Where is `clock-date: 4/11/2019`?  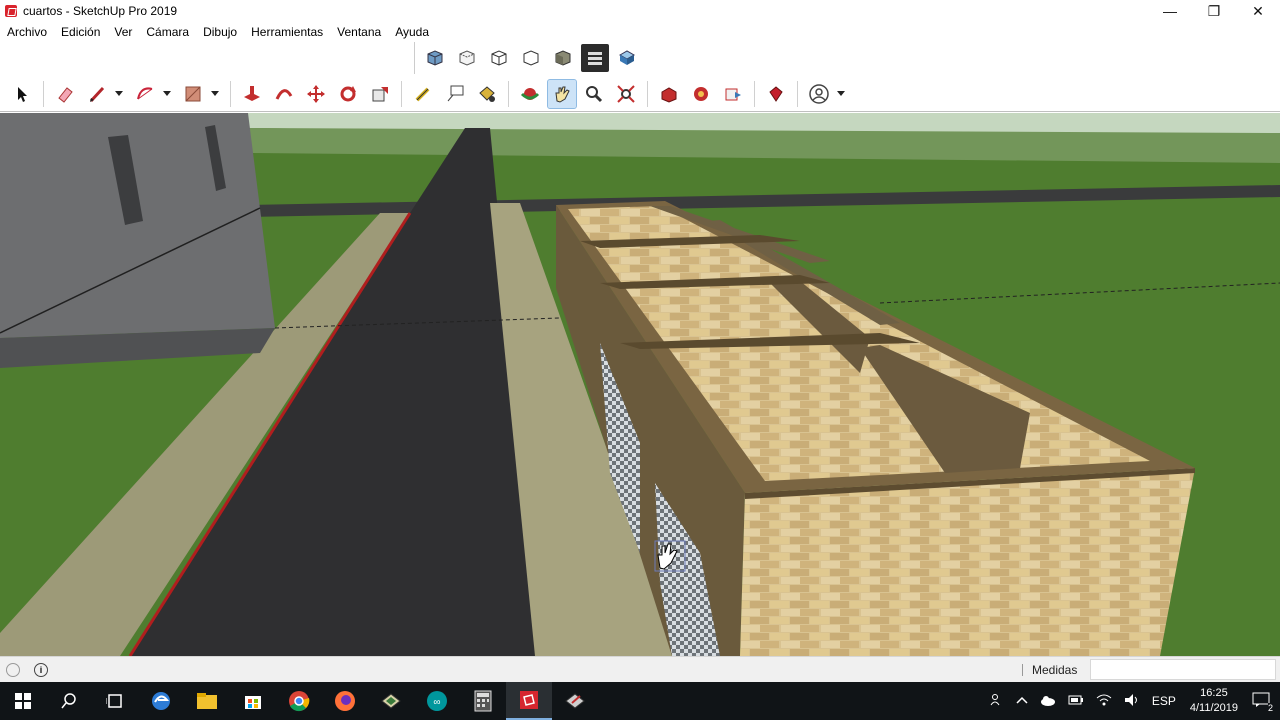
clock-date: 4/11/2019 is located at coordinates (1213, 708).